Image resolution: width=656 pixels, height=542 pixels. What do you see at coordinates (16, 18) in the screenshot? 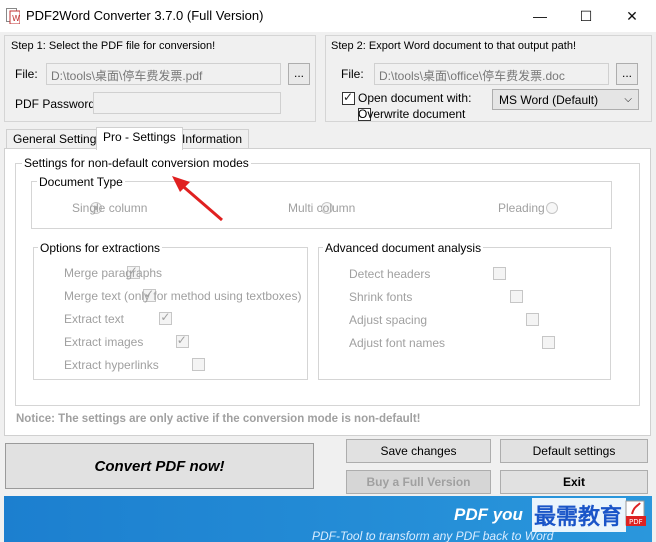
I see `svg-text: W` at bounding box center [16, 18].